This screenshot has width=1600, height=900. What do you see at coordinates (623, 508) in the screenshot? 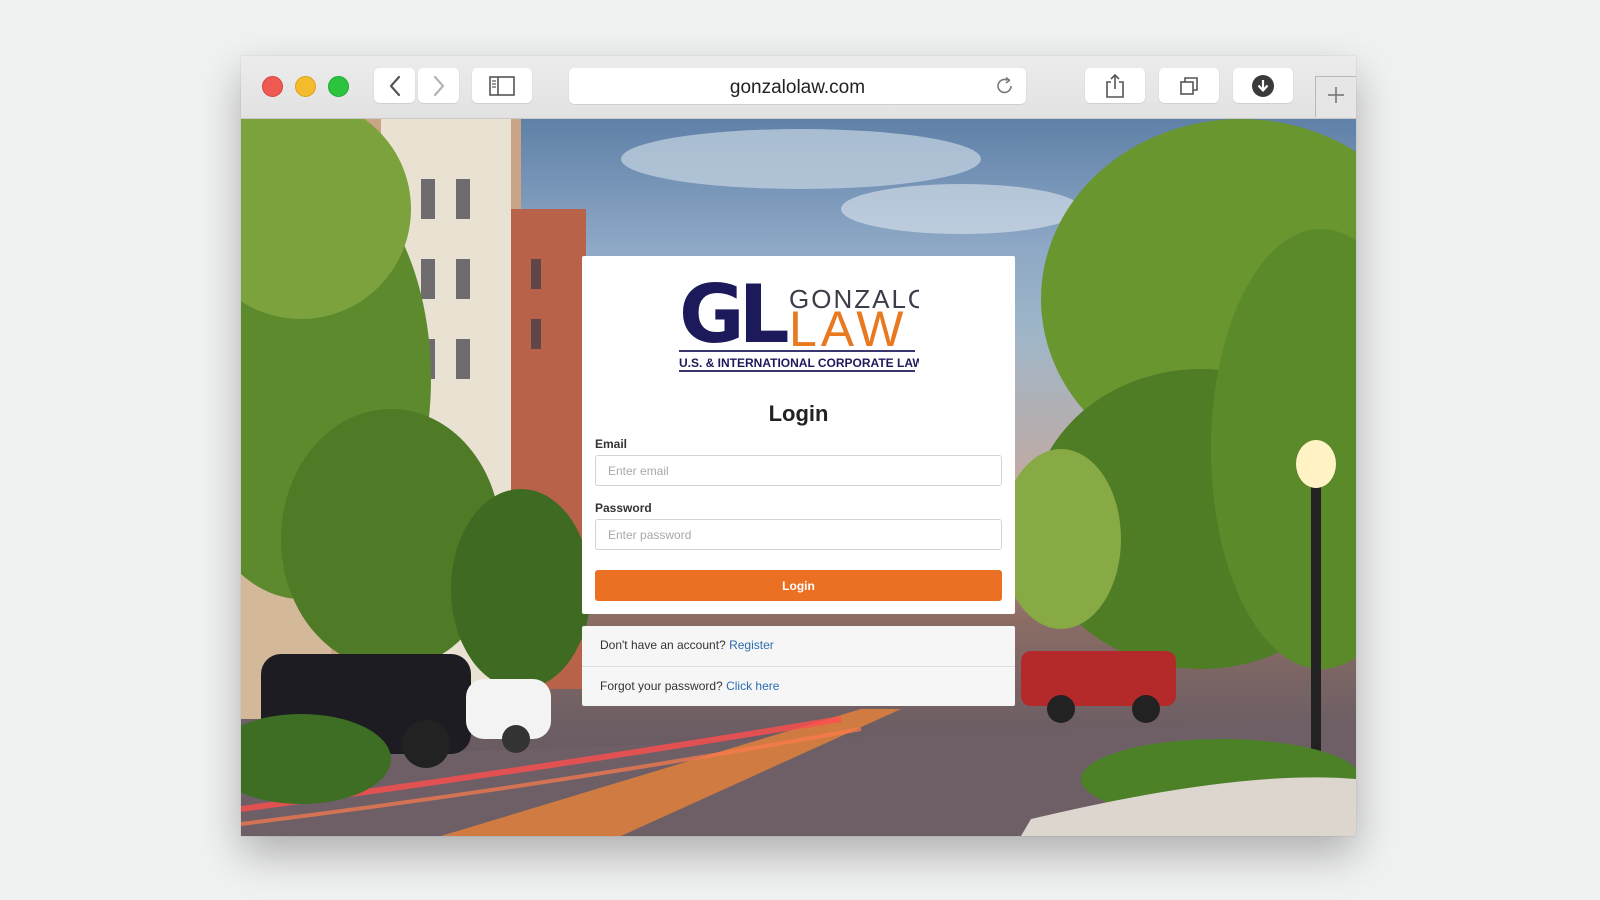
I see `password-label: Password` at bounding box center [623, 508].